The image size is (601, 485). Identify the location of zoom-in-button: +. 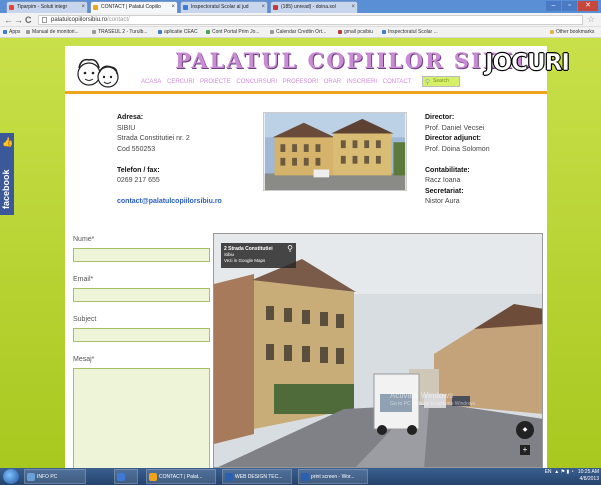
(525, 450).